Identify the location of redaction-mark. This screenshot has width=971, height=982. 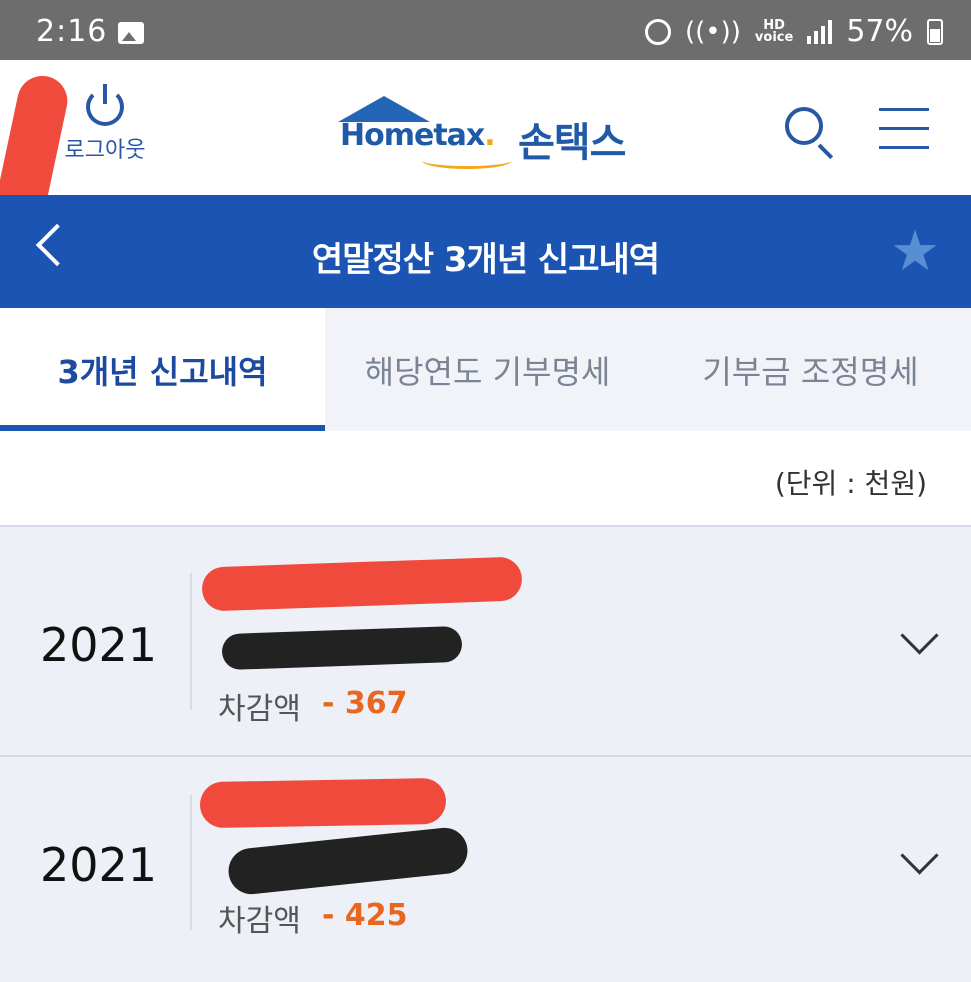
(323, 803).